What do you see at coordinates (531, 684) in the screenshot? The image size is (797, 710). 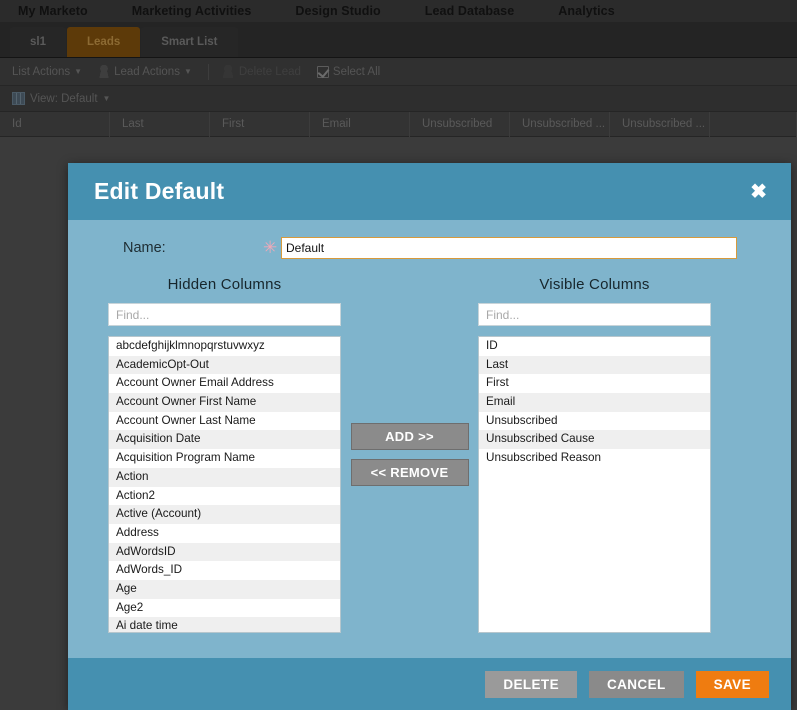 I see `delete-button: DELETE` at bounding box center [531, 684].